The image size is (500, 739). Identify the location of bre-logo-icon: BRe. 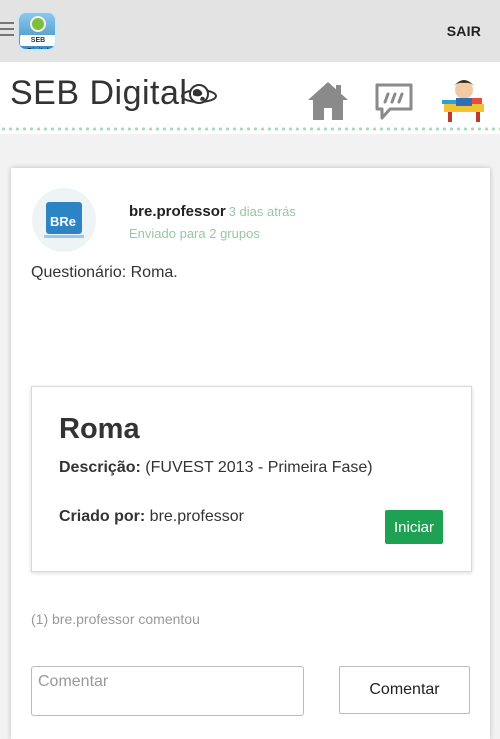
(64, 218).